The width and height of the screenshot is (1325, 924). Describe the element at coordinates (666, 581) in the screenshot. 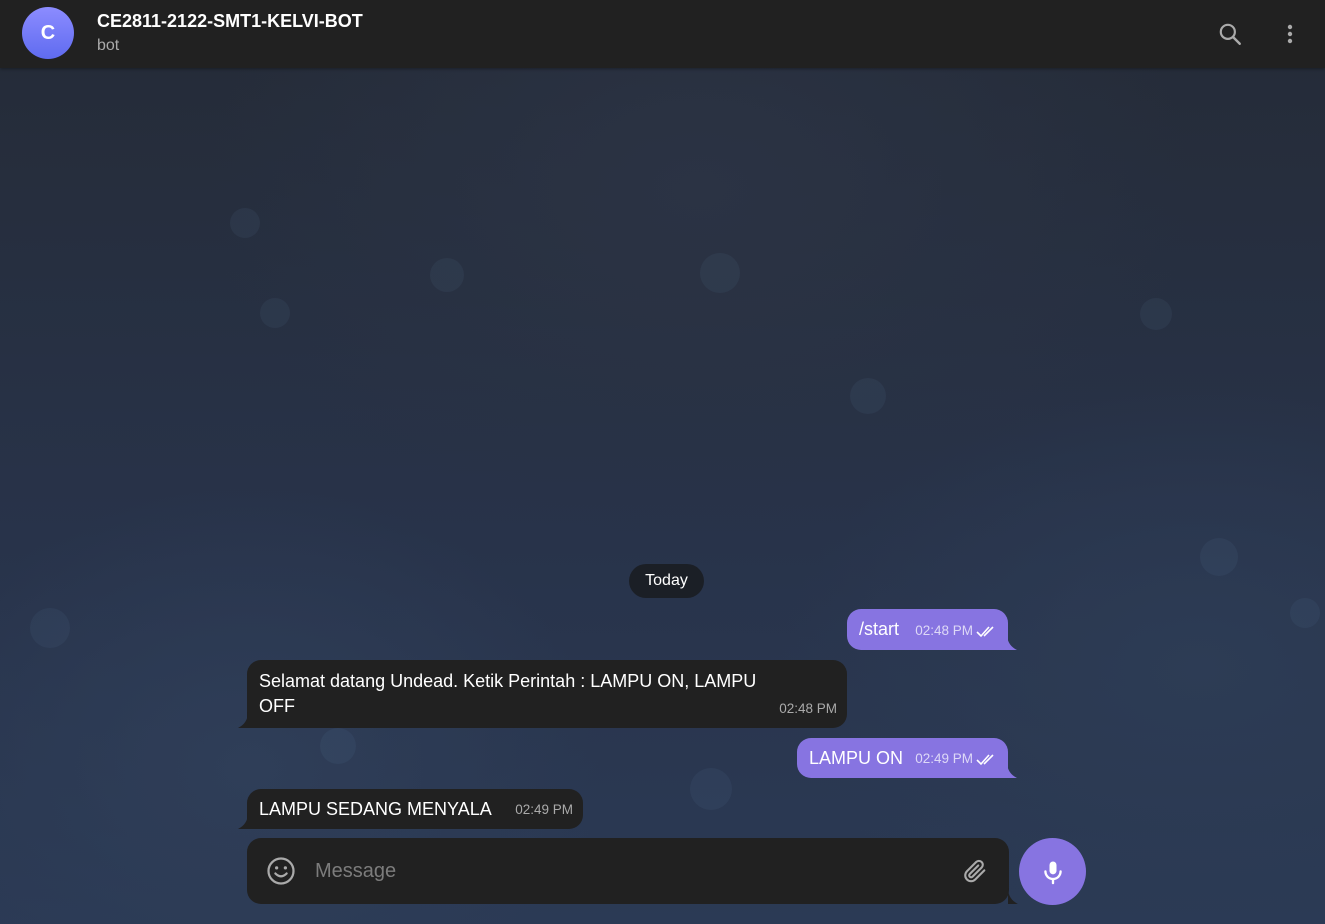

I see `date-separator: Today` at that location.